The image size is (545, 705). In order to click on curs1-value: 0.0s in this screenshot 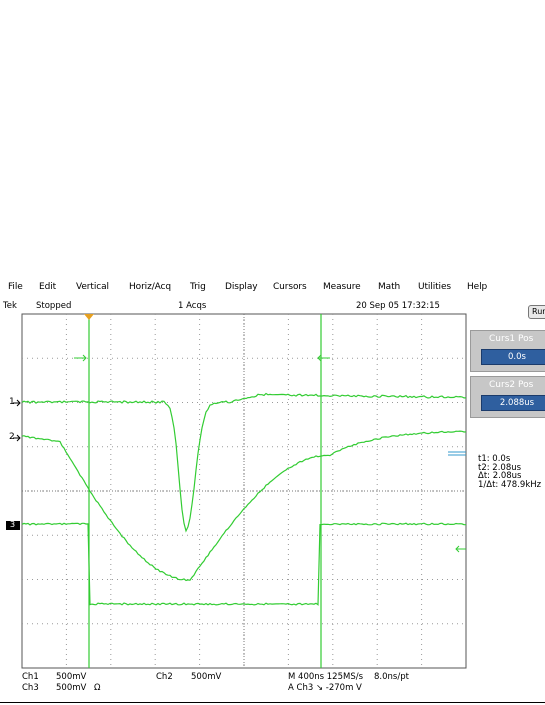, I will do `click(513, 357)`.